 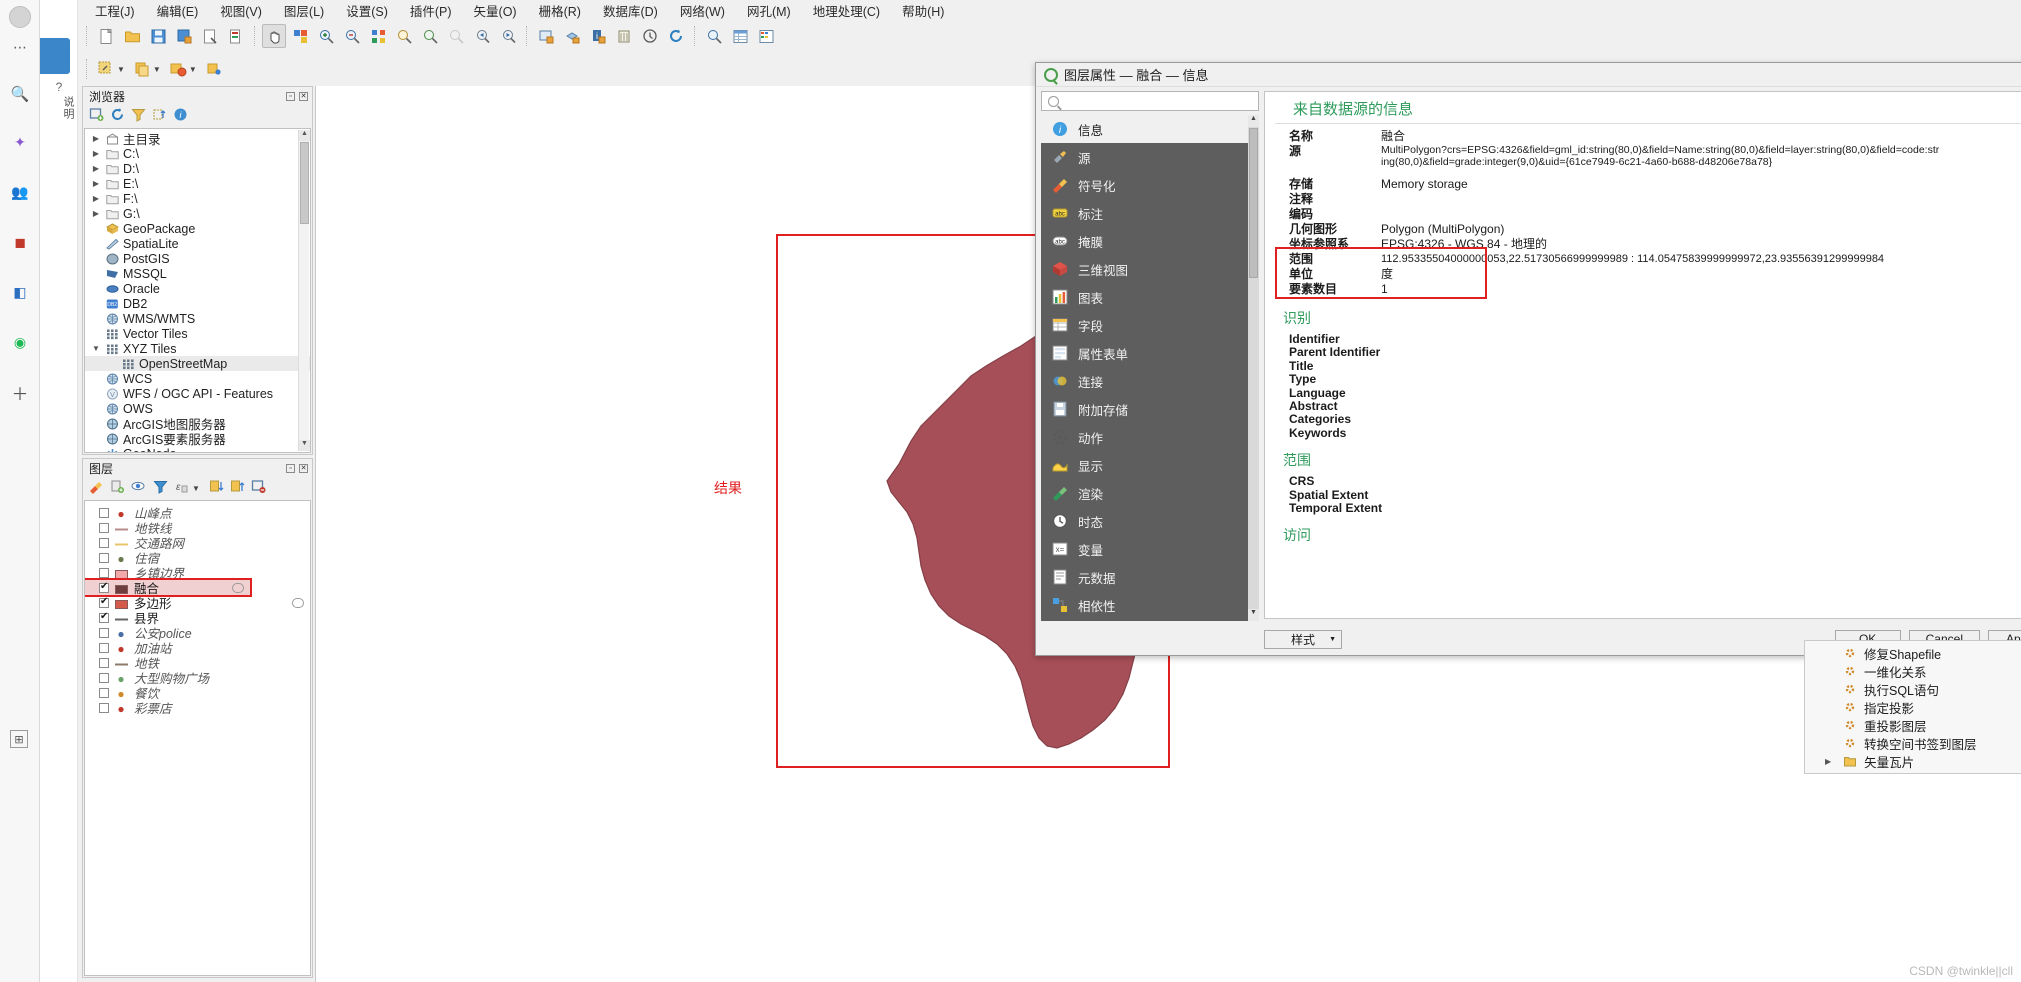 What do you see at coordinates (572, 36) in the screenshot?
I see `new-3d-map-view-icon` at bounding box center [572, 36].